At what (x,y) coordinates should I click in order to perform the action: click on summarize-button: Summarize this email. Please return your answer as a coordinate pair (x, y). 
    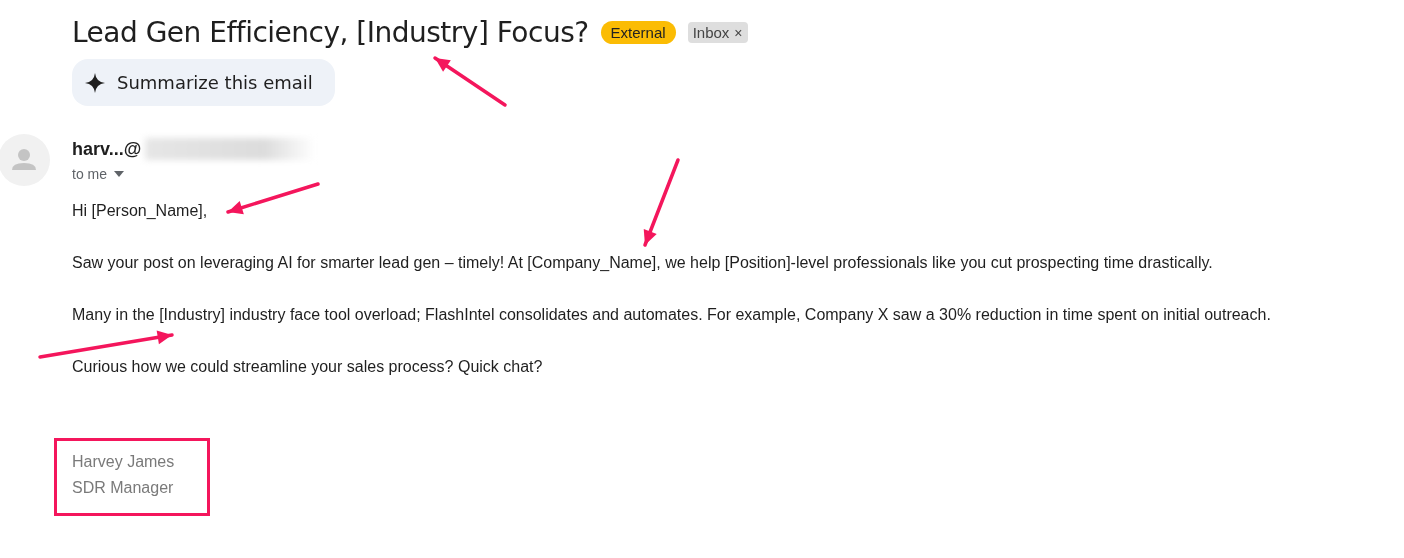
    Looking at the image, I should click on (203, 82).